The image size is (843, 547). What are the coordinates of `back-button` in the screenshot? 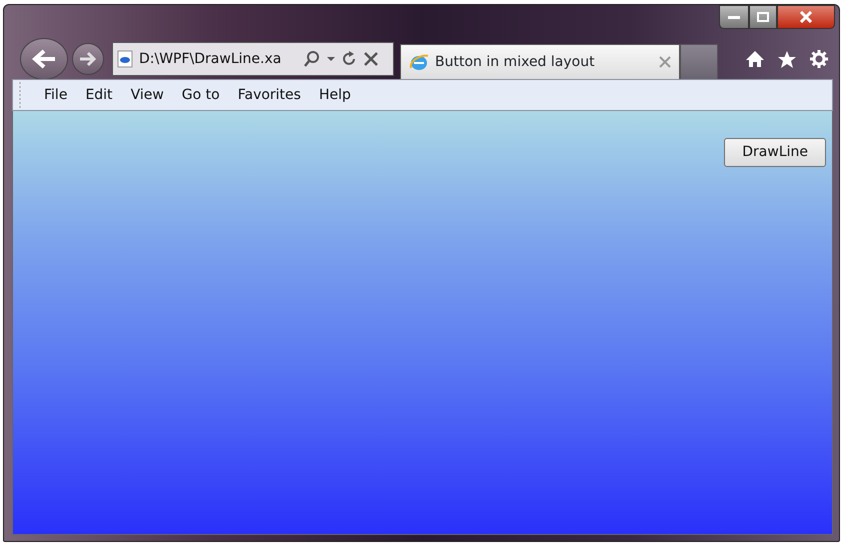 It's located at (44, 59).